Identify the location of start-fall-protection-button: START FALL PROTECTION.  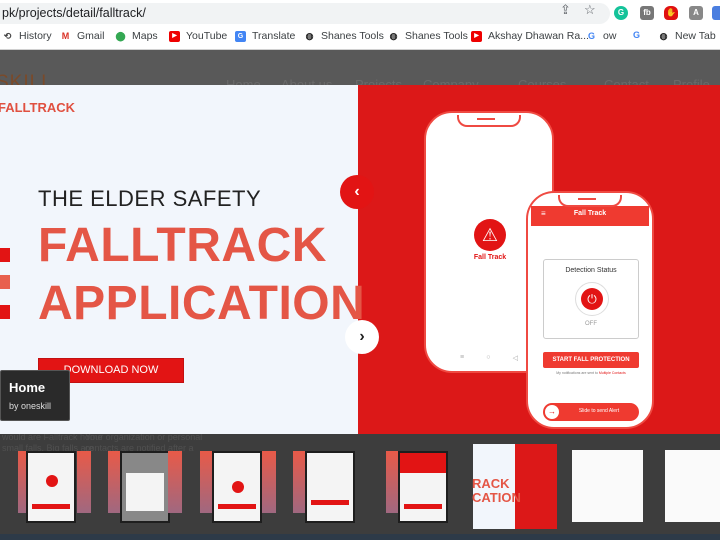
(591, 360).